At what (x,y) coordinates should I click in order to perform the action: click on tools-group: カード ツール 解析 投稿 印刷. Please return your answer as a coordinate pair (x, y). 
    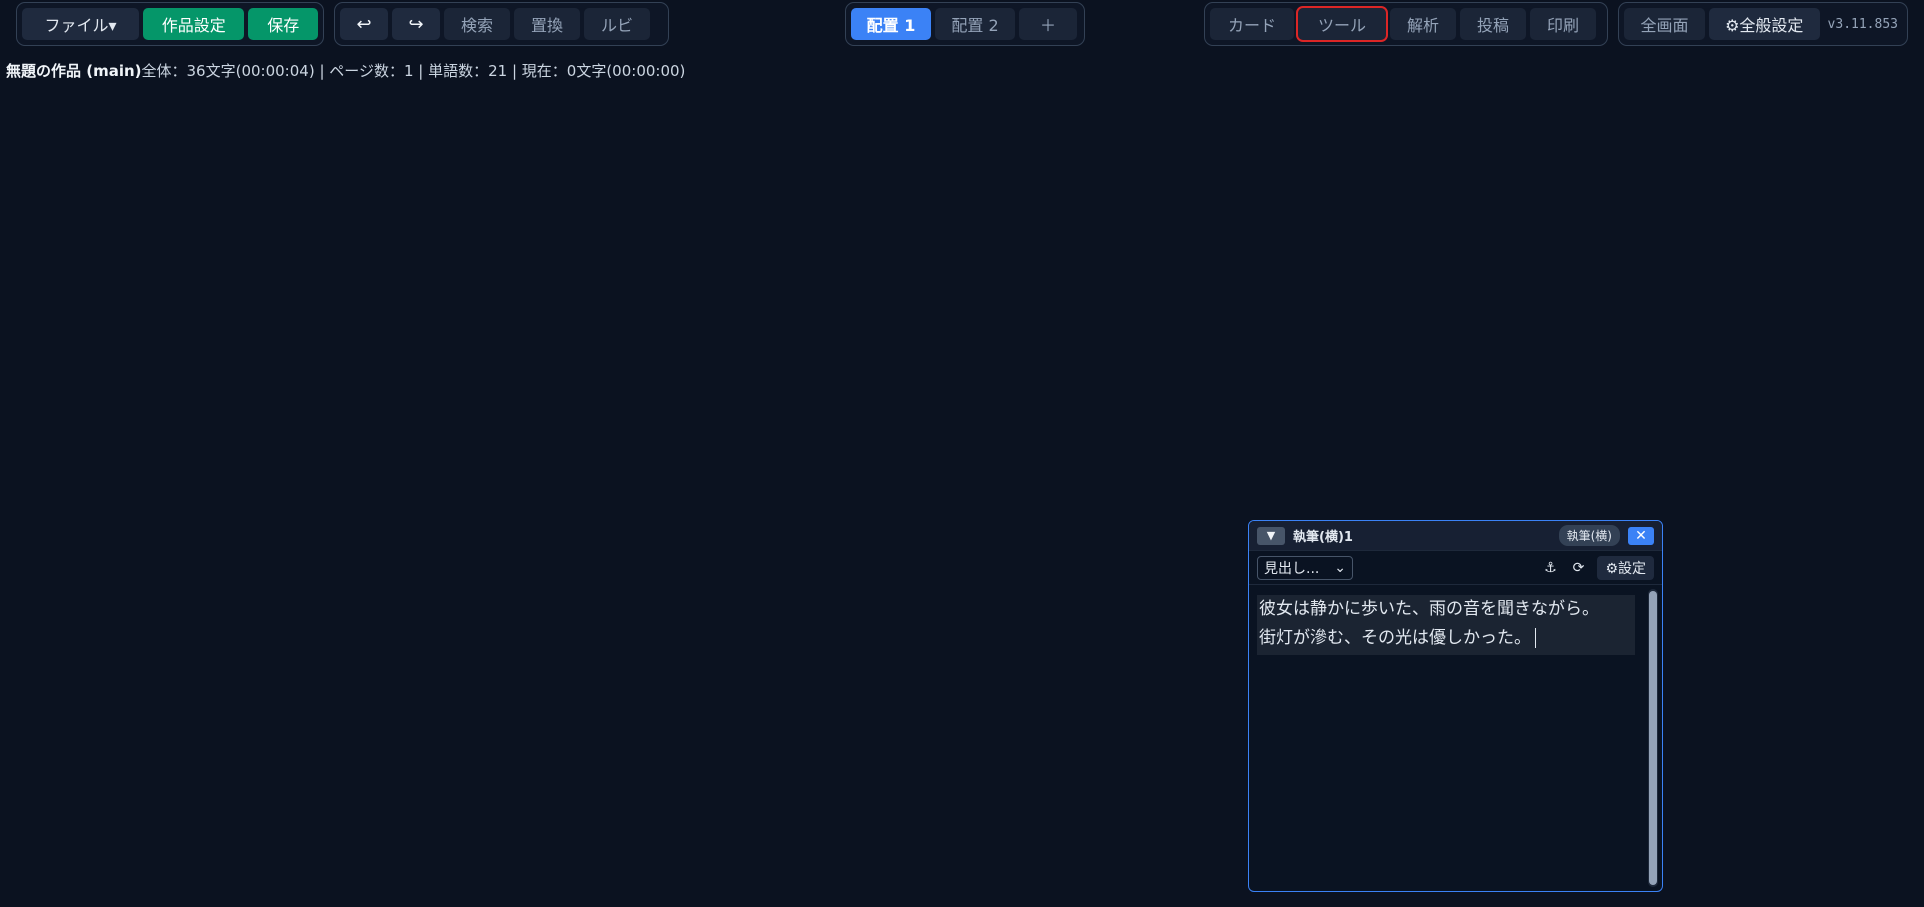
    Looking at the image, I should click on (1406, 24).